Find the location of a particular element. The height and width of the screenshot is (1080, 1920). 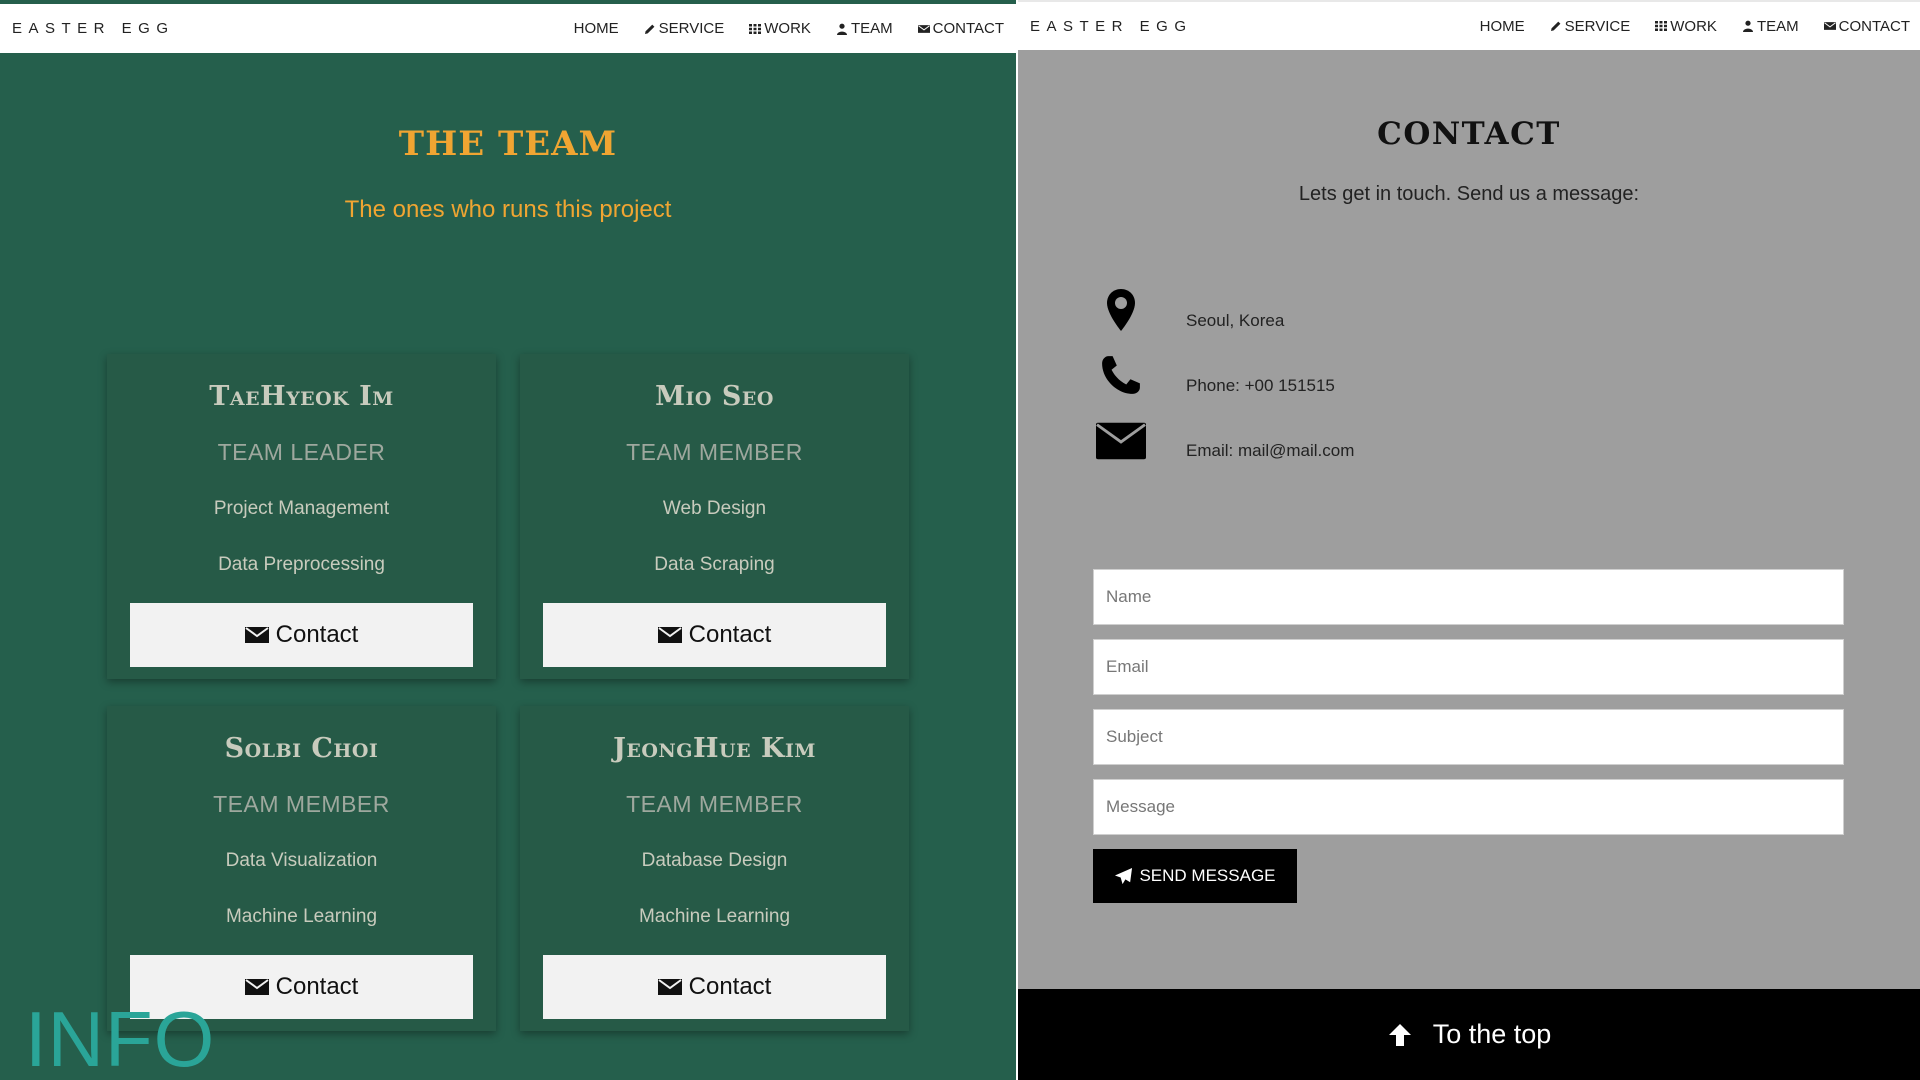

email-text: Email: mail@mail.com is located at coordinates (1270, 450).